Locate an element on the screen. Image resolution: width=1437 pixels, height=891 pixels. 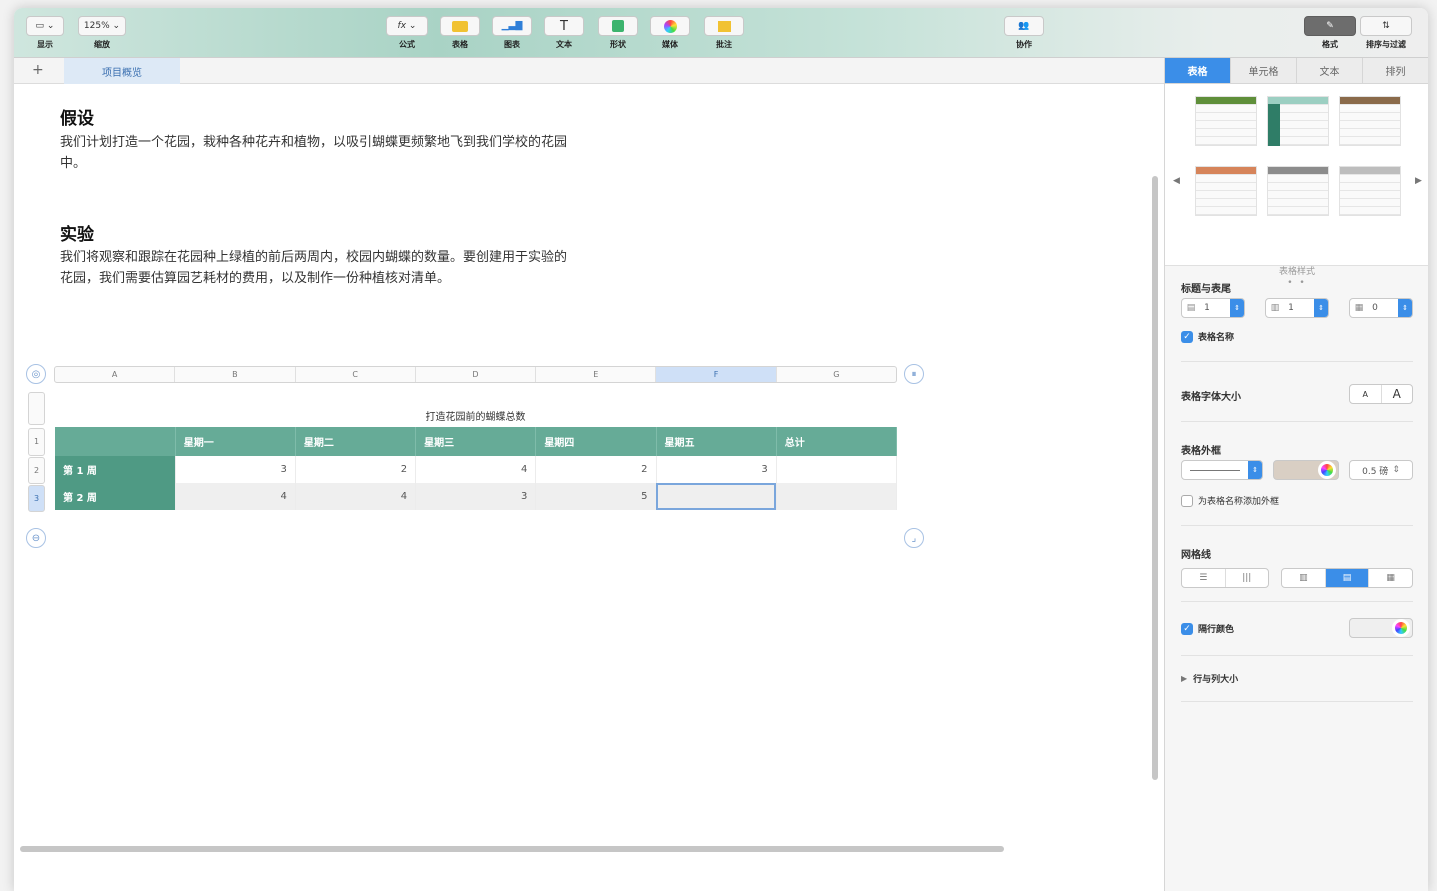
column-header: C is located at coordinates (356, 374).